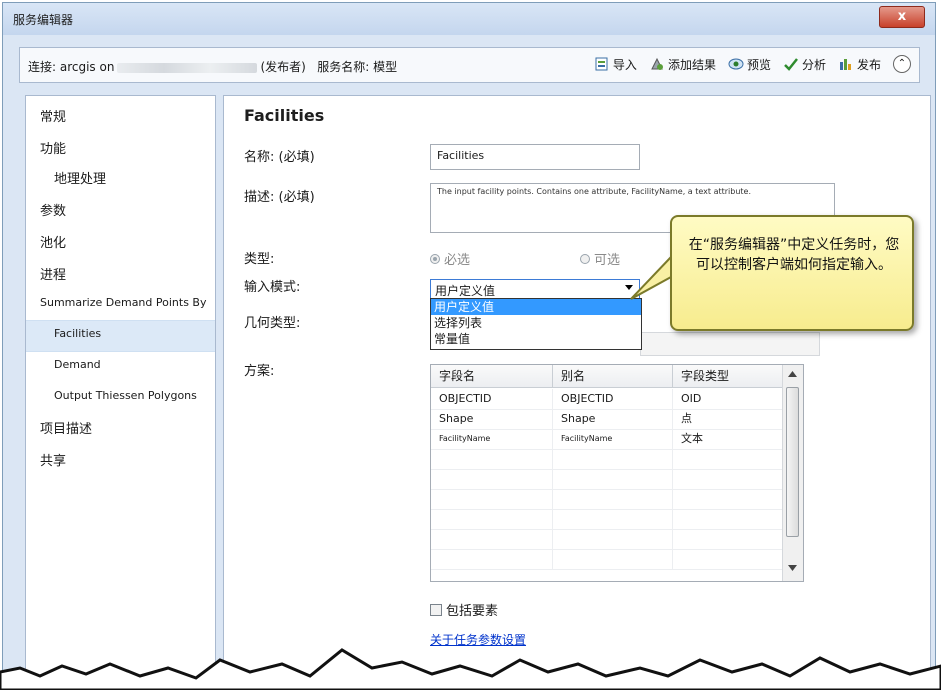  I want to click on callout-text: 在“服务编辑器”中定义任务时，您可以控制客户端如何指定输入。, so click(794, 255).